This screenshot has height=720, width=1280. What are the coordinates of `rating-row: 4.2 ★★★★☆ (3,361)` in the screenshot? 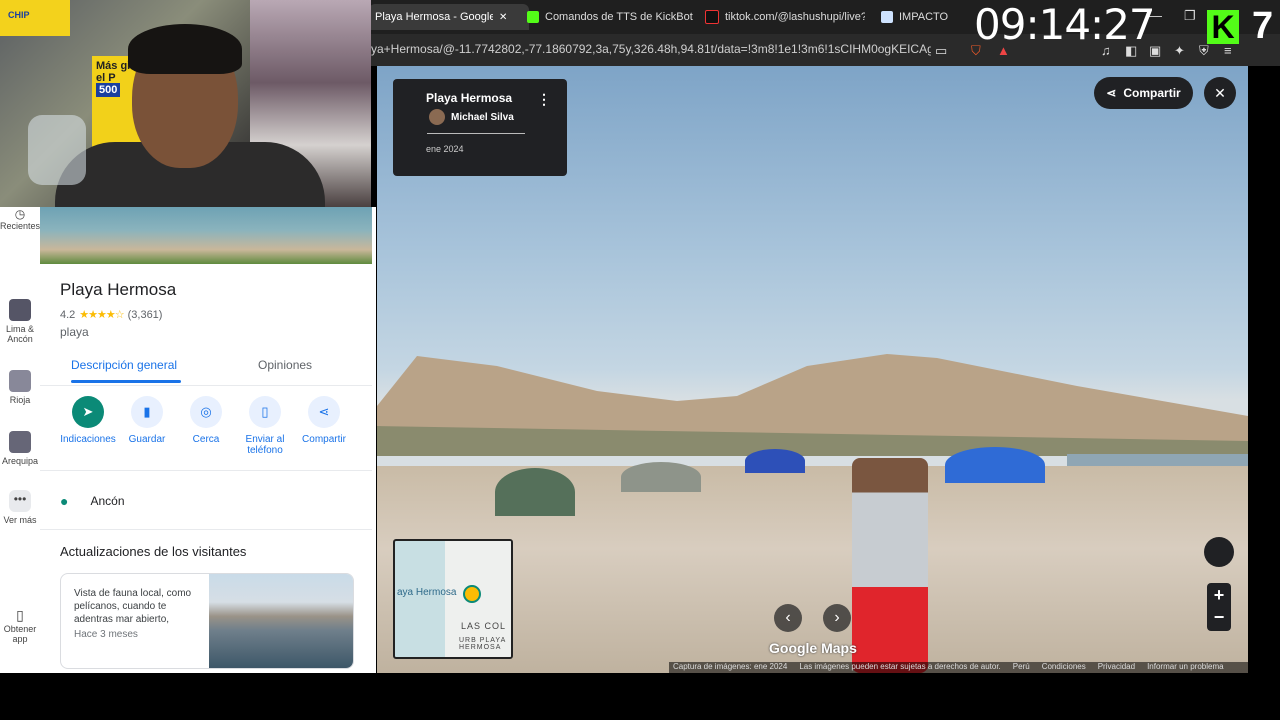 It's located at (111, 315).